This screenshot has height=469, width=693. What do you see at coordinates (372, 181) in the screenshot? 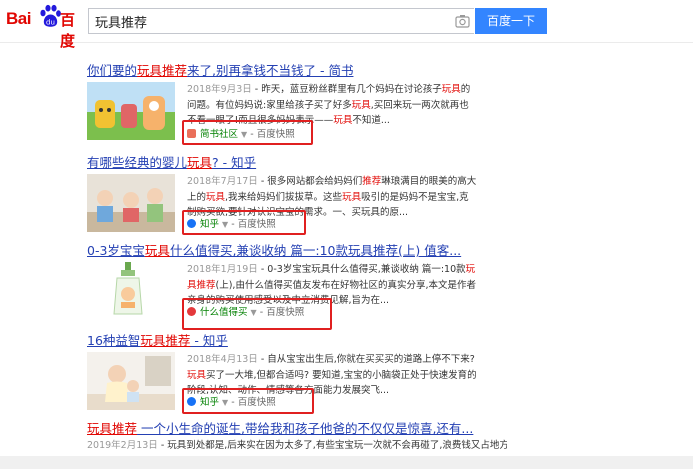
I see `abstract-highlight: 推荐` at bounding box center [372, 181].